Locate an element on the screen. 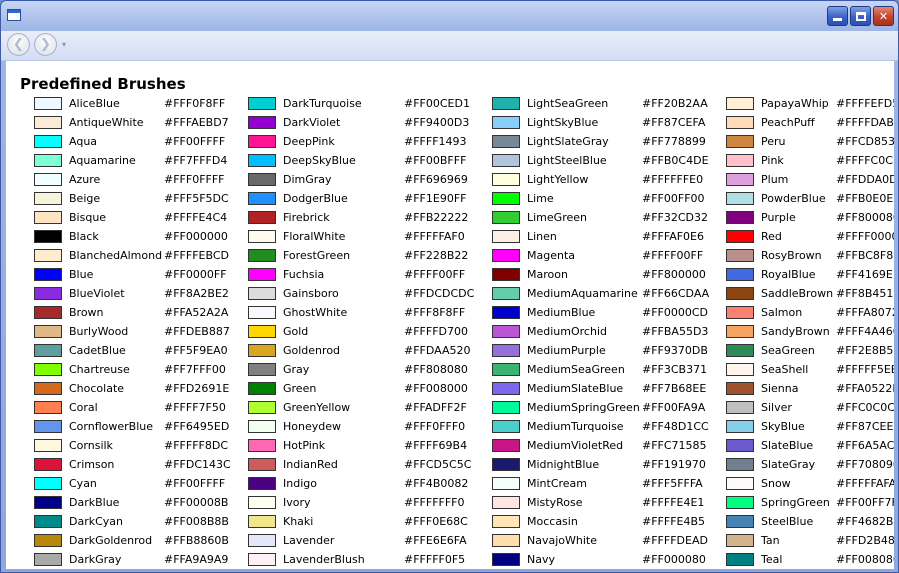 This screenshot has width=899, height=573. brush-name: Crimson is located at coordinates (92, 464).